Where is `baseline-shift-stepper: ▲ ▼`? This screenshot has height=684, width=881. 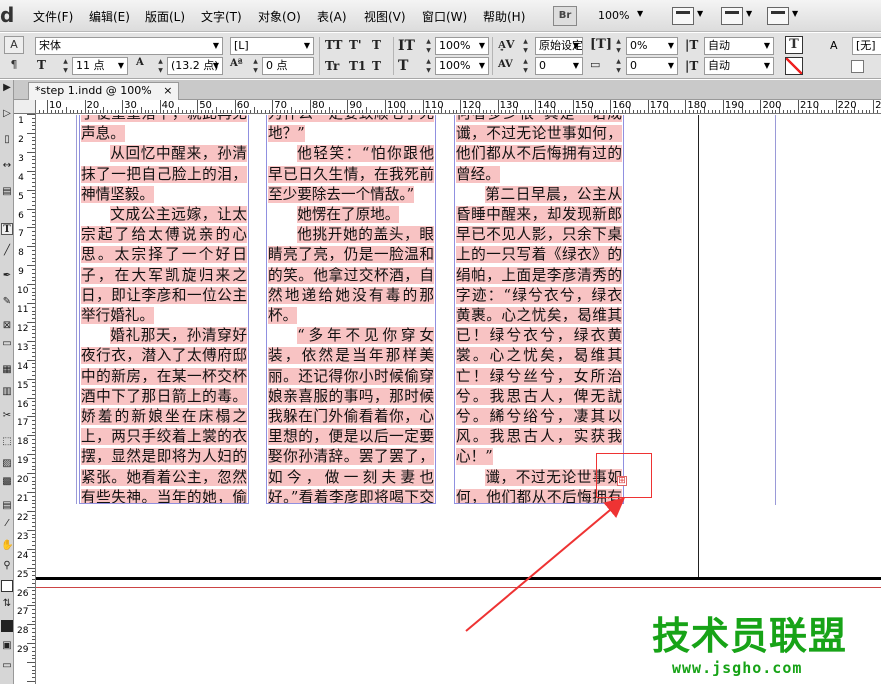
baseline-shift-stepper: ▲ ▼ is located at coordinates (255, 66).